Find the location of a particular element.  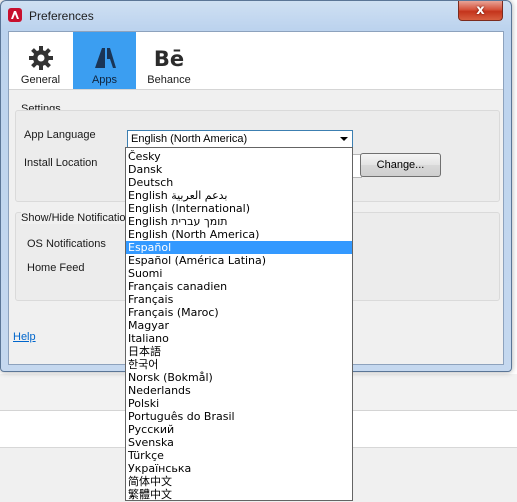

language-option: 한국어 is located at coordinates (239, 364).